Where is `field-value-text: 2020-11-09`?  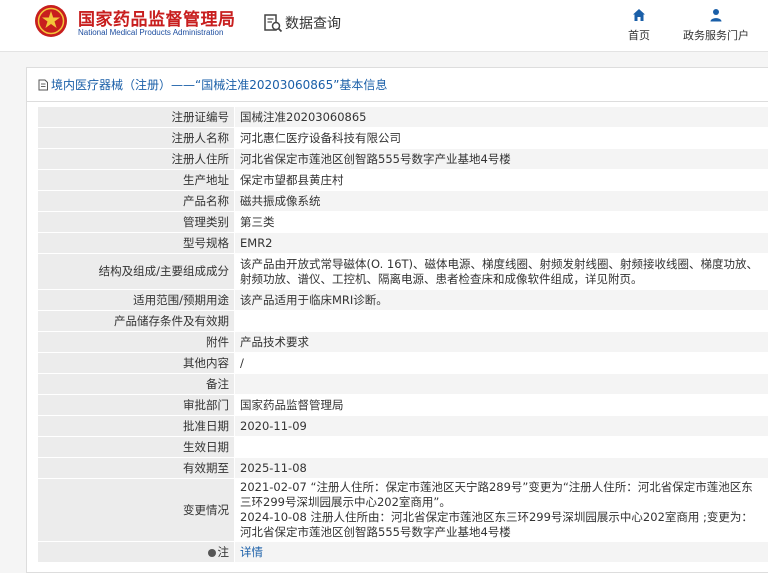 field-value-text: 2020-11-09 is located at coordinates (273, 425).